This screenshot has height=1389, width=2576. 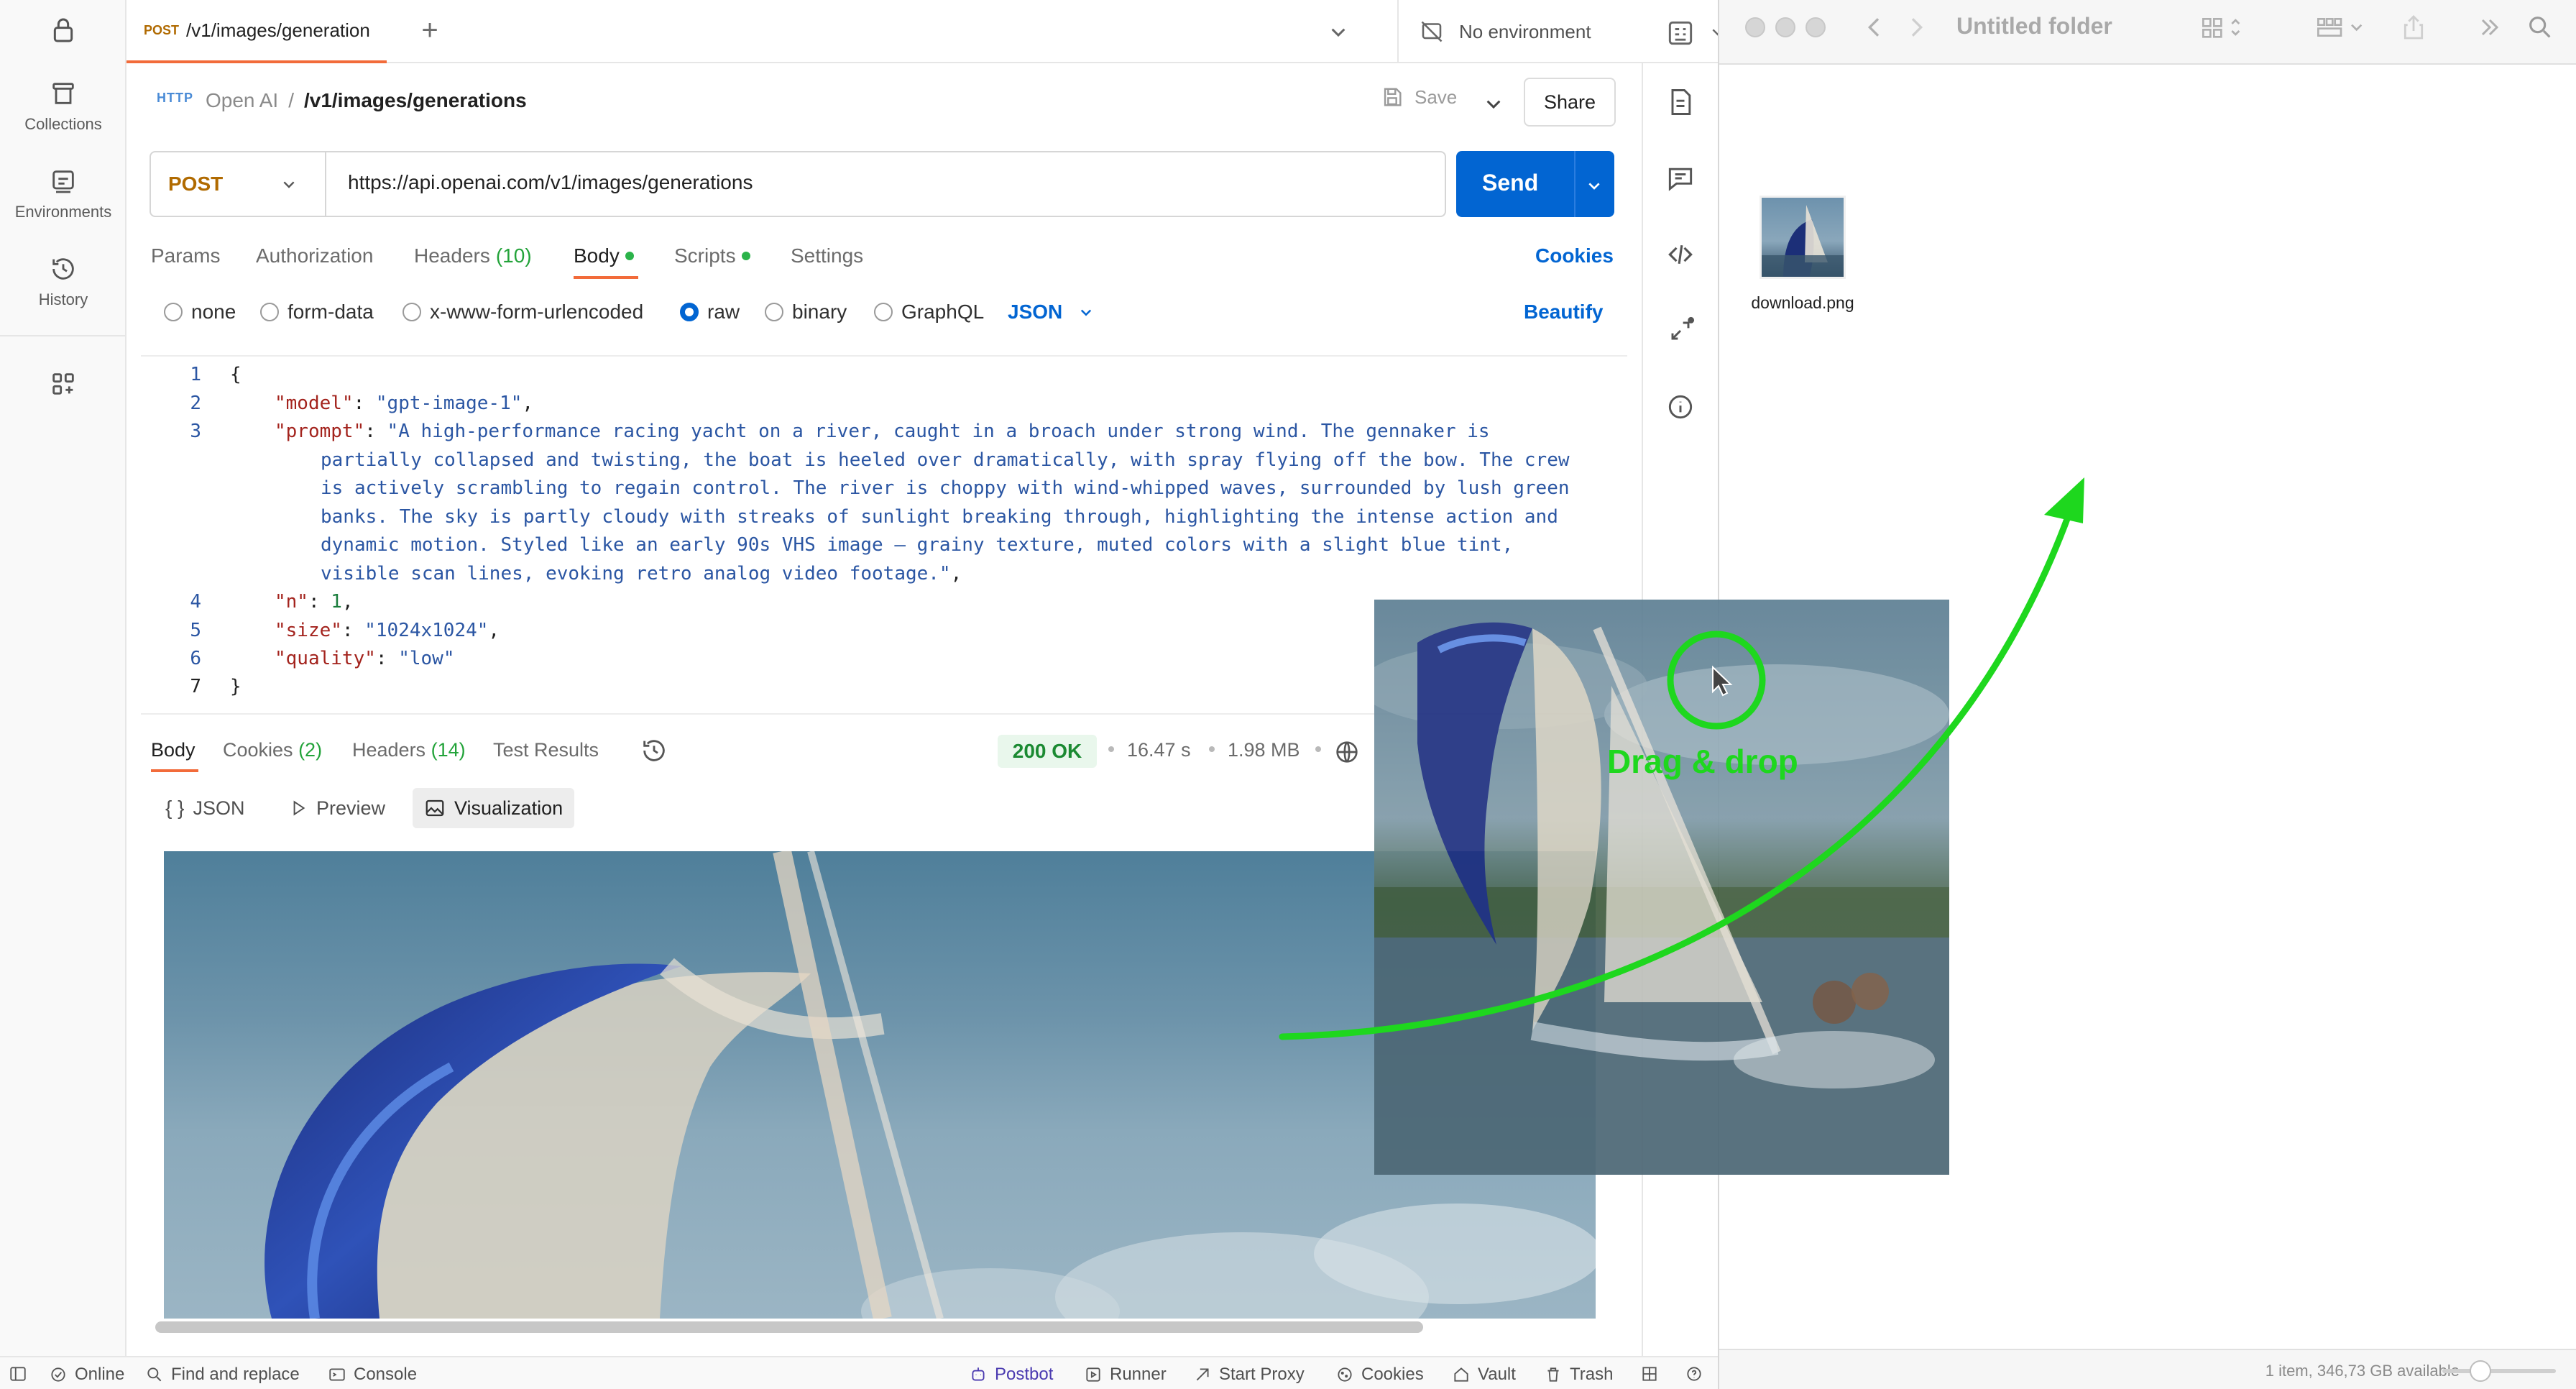 What do you see at coordinates (86, 1375) in the screenshot?
I see `status-online: Online` at bounding box center [86, 1375].